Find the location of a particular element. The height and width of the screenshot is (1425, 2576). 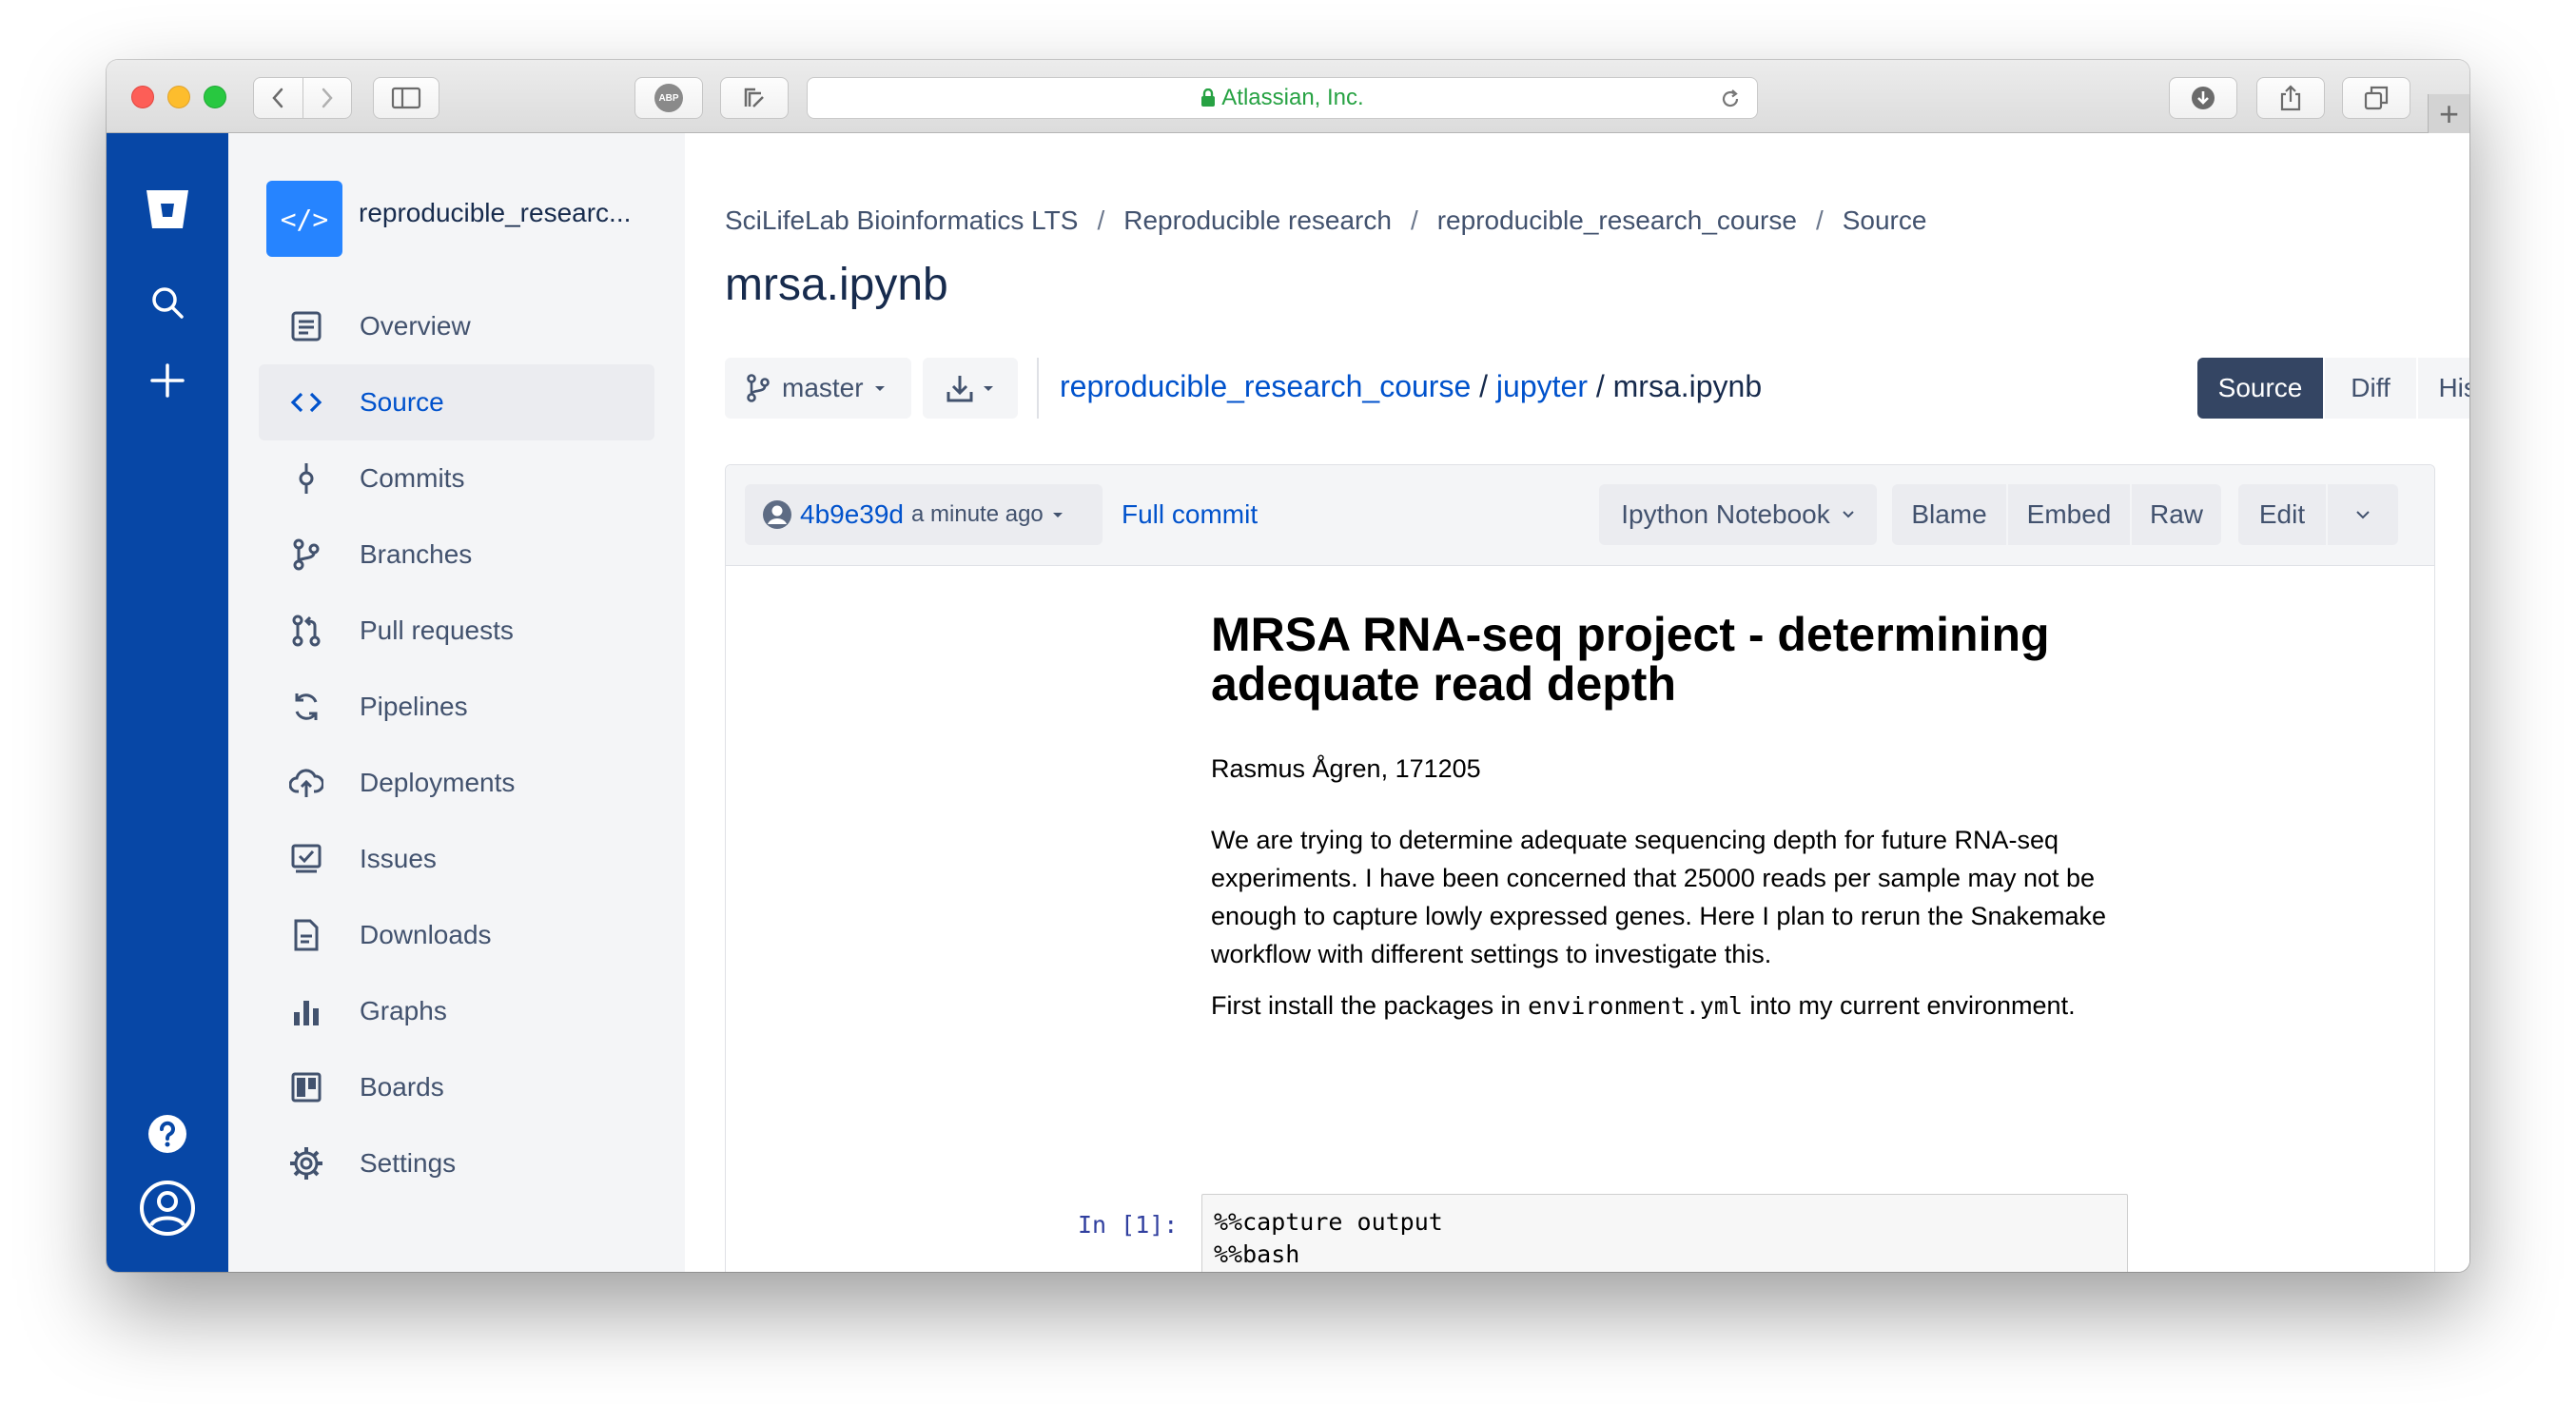

more-actions-button is located at coordinates (2363, 514).